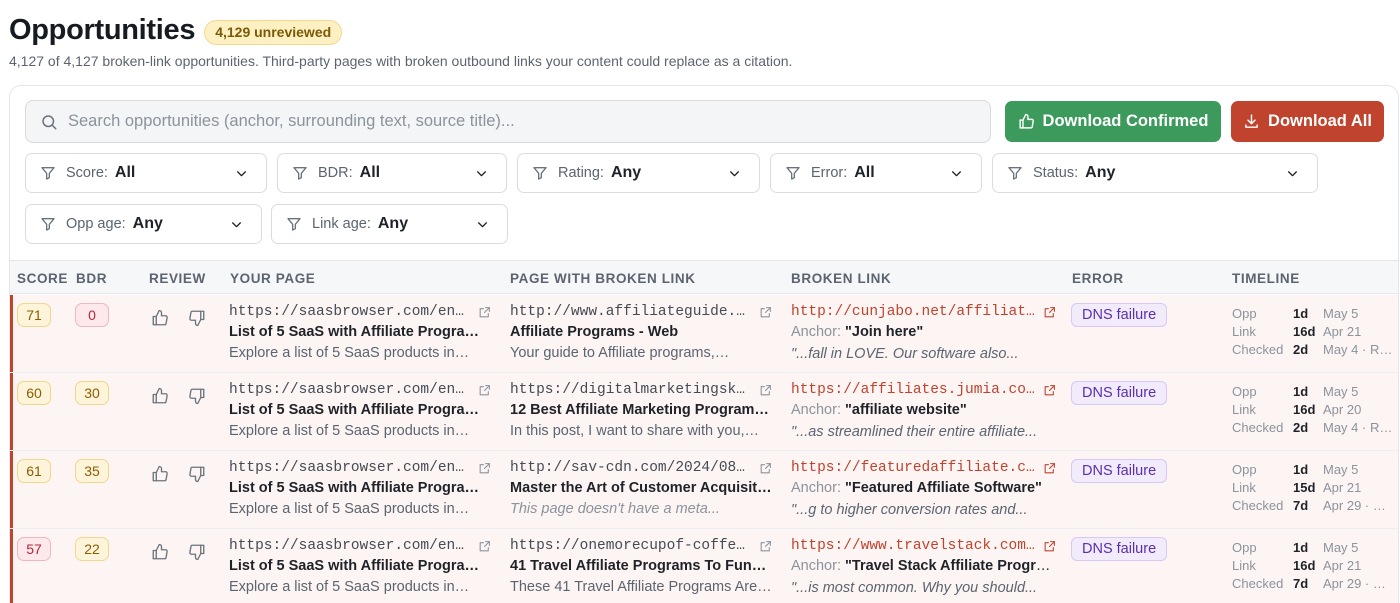 Image resolution: width=1400 pixels, height=603 pixels. Describe the element at coordinates (42, 278) in the screenshot. I see `column-header-score: SCORE` at that location.